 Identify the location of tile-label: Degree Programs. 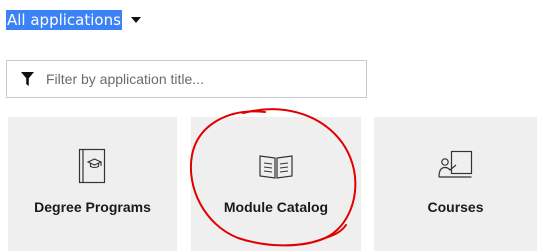
(92, 207).